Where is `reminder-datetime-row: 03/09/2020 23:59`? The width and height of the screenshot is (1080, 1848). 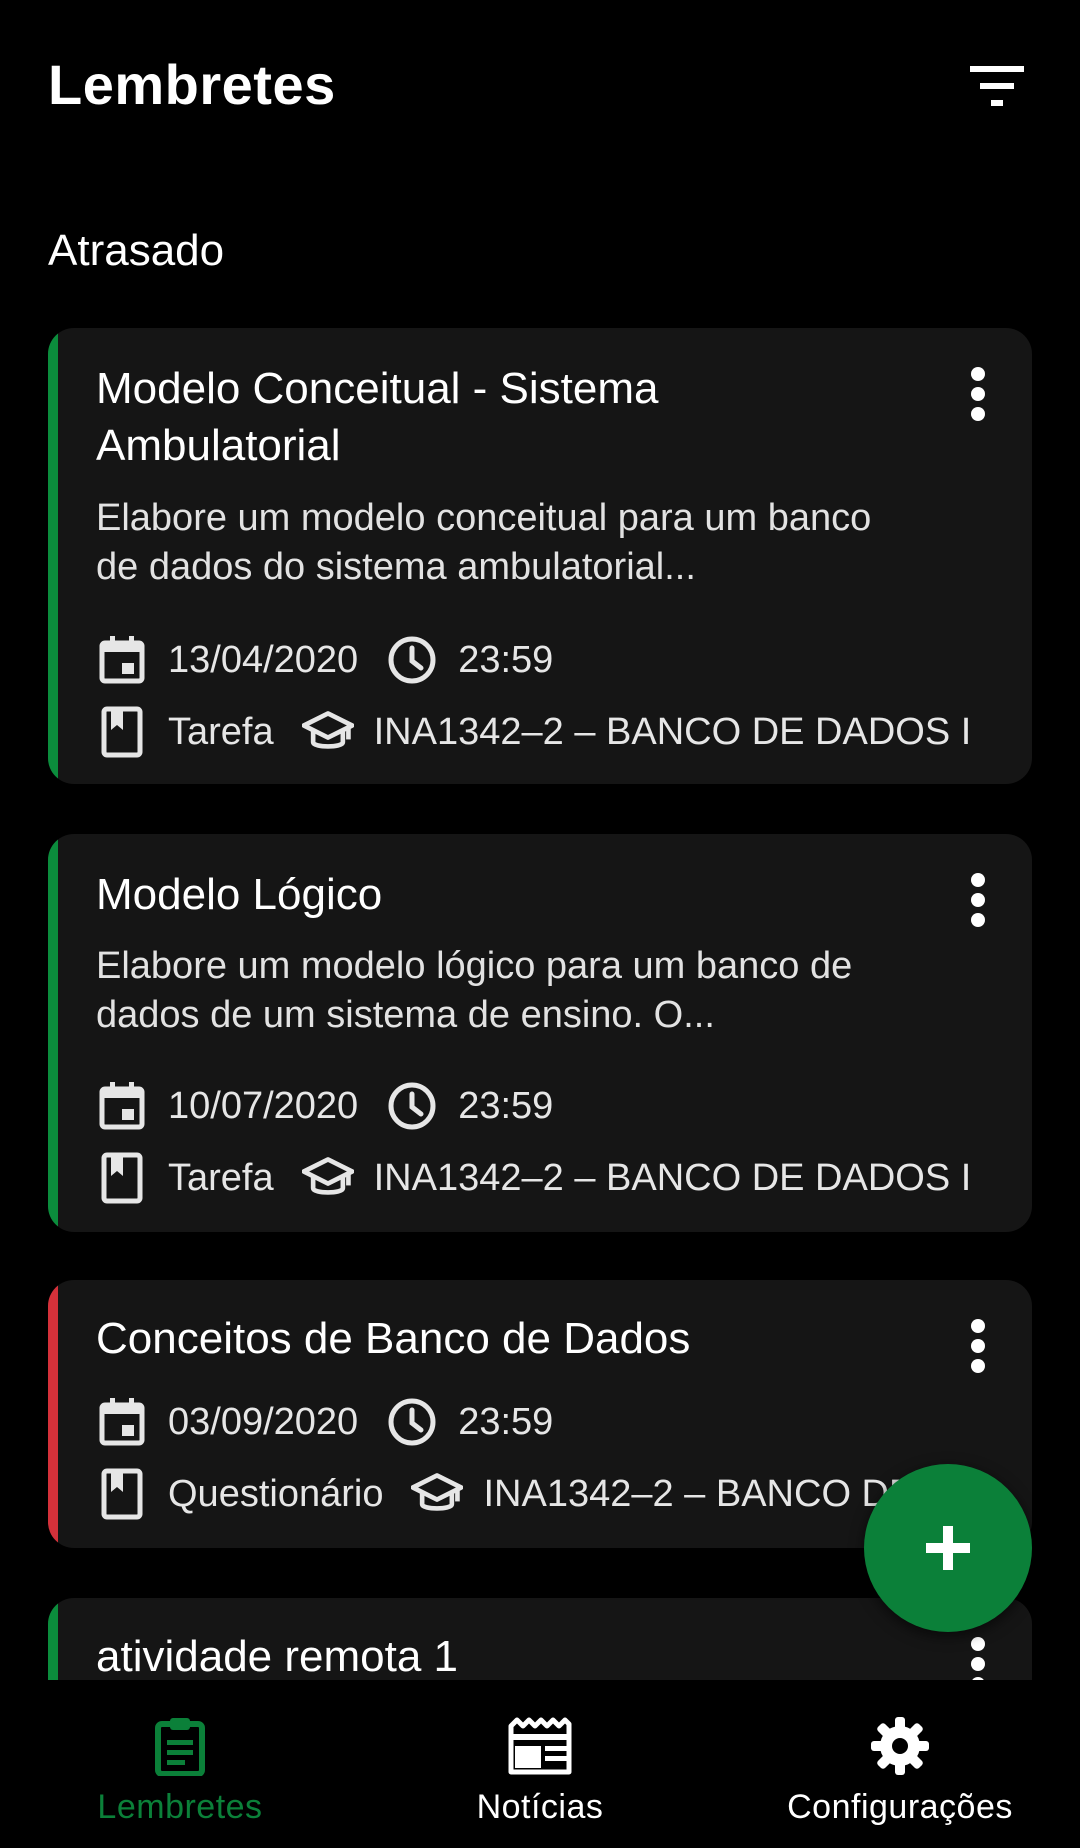 reminder-datetime-row: 03/09/2020 23:59 is located at coordinates (544, 1422).